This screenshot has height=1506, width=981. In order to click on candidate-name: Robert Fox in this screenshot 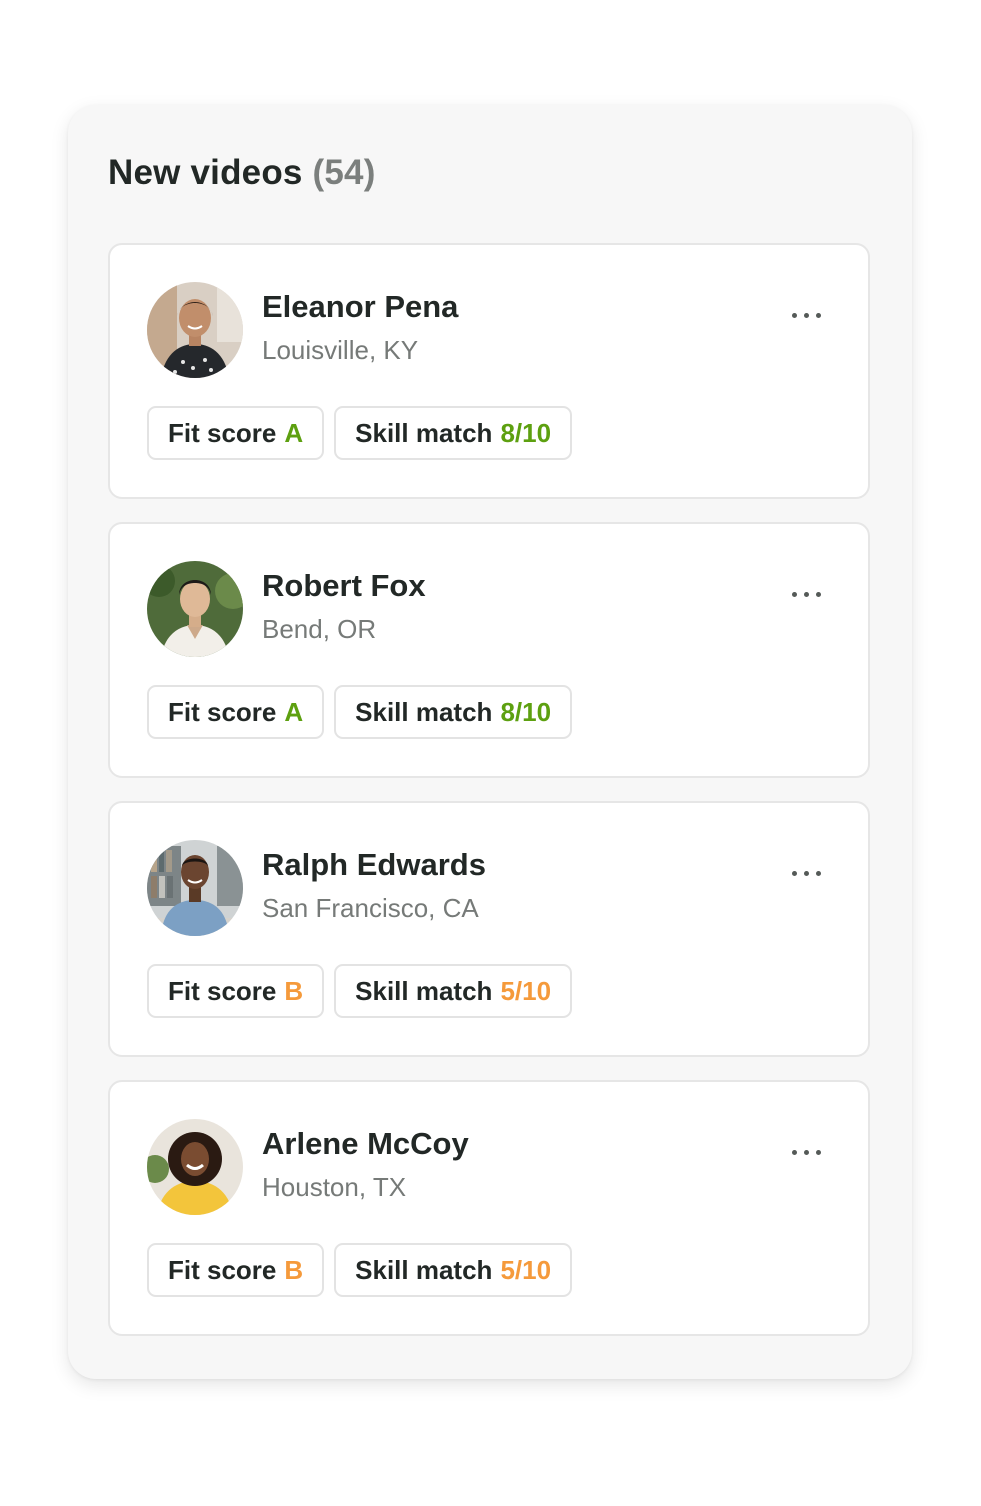, I will do `click(344, 586)`.